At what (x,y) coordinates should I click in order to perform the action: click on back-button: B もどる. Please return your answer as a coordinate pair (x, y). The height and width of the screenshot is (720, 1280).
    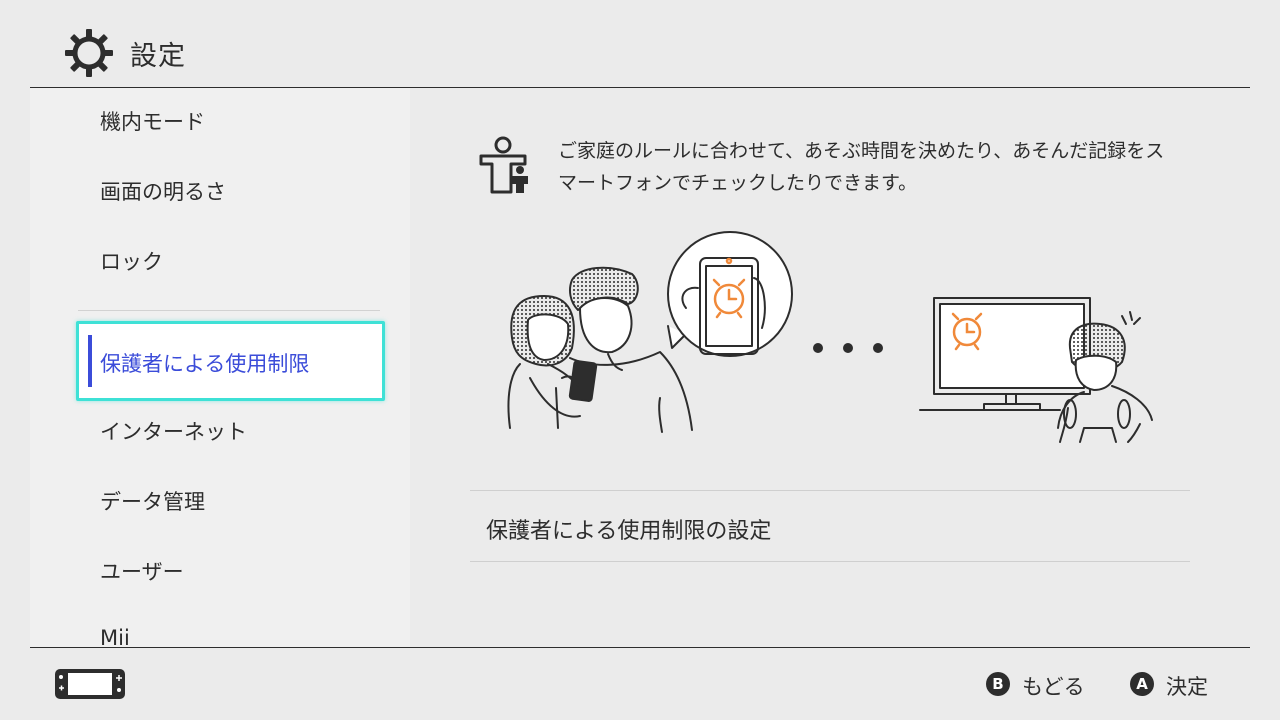
    Looking at the image, I should click on (1041, 685).